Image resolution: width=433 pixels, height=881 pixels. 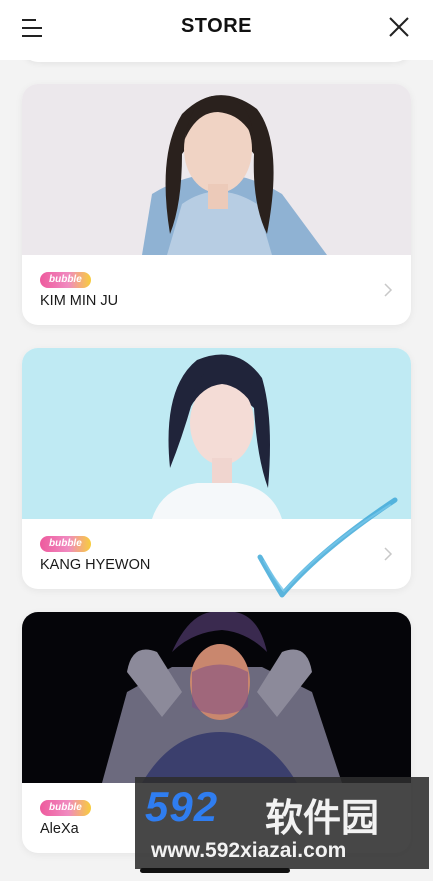 What do you see at coordinates (215, 870) in the screenshot?
I see `home-indicator` at bounding box center [215, 870].